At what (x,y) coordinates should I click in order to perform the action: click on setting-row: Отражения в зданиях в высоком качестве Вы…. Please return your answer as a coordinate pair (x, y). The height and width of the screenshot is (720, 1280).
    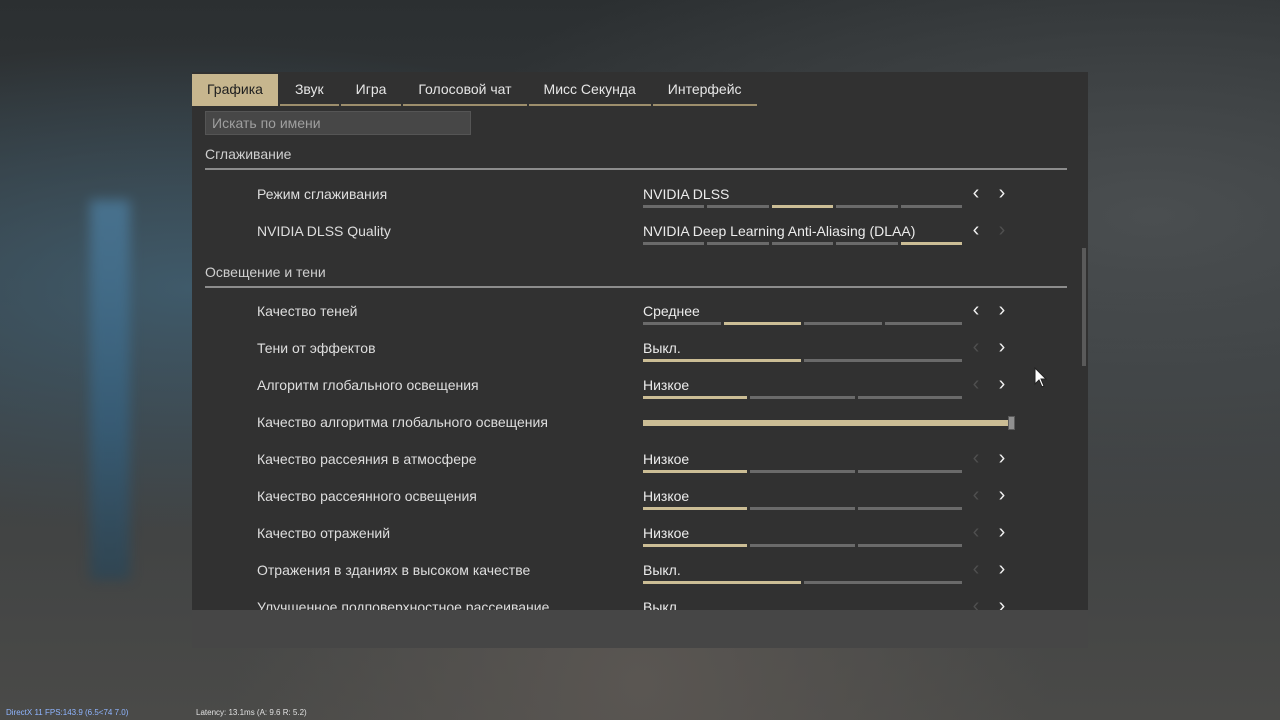
    Looking at the image, I should click on (632, 568).